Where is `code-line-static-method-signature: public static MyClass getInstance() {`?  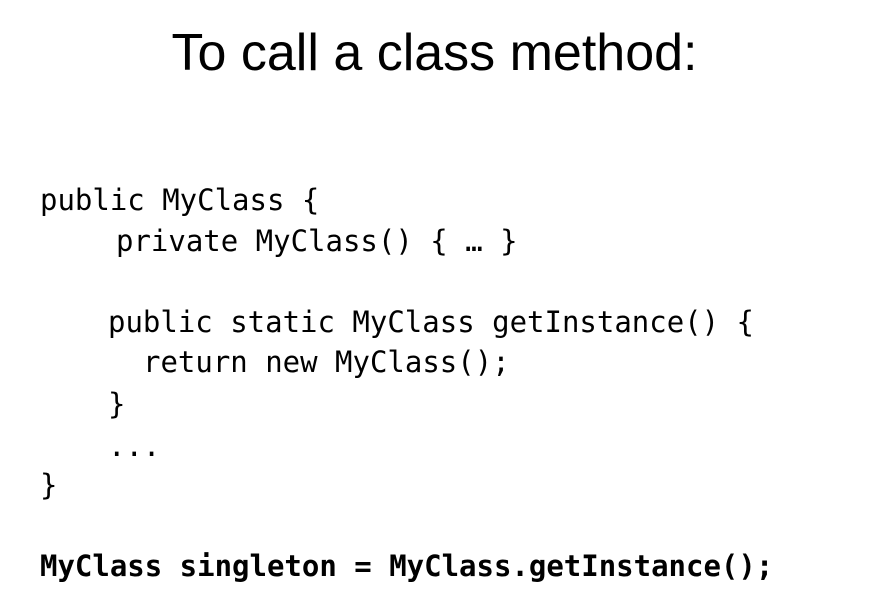 code-line-static-method-signature: public static MyClass getInstance() { is located at coordinates (431, 322).